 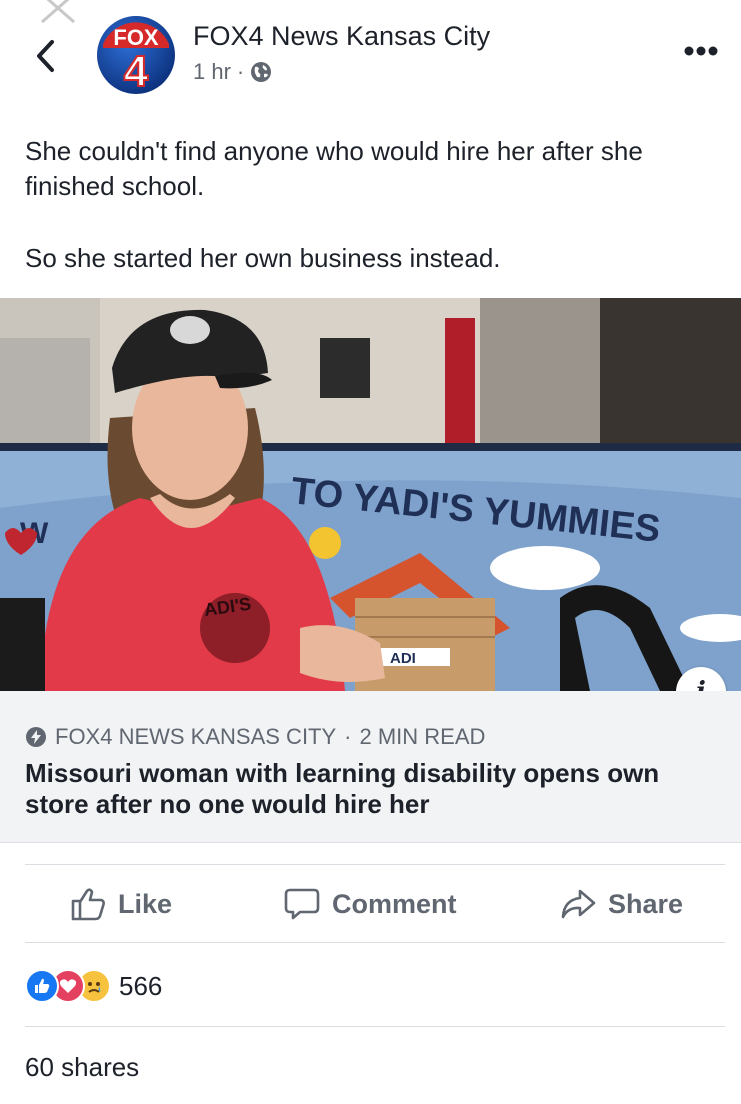 What do you see at coordinates (93, 986) in the screenshot?
I see `reactions-summary: 566` at bounding box center [93, 986].